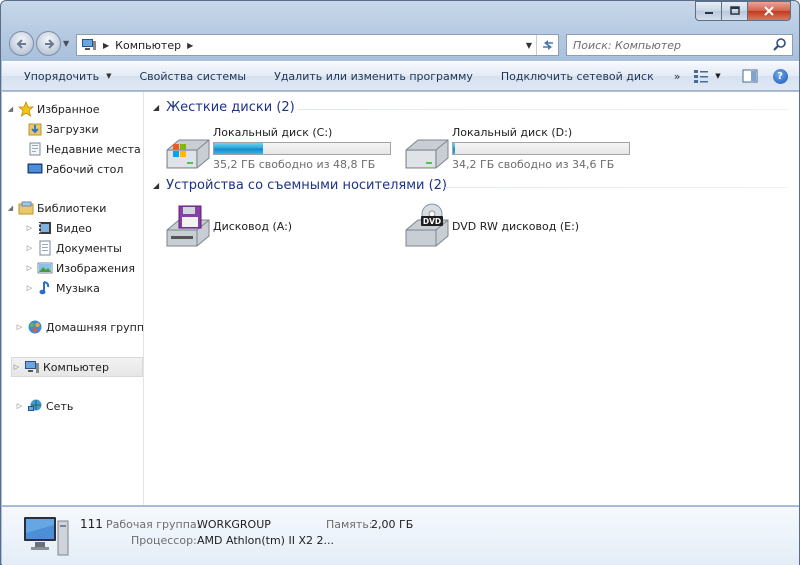  I want to click on search-box, so click(679, 45).